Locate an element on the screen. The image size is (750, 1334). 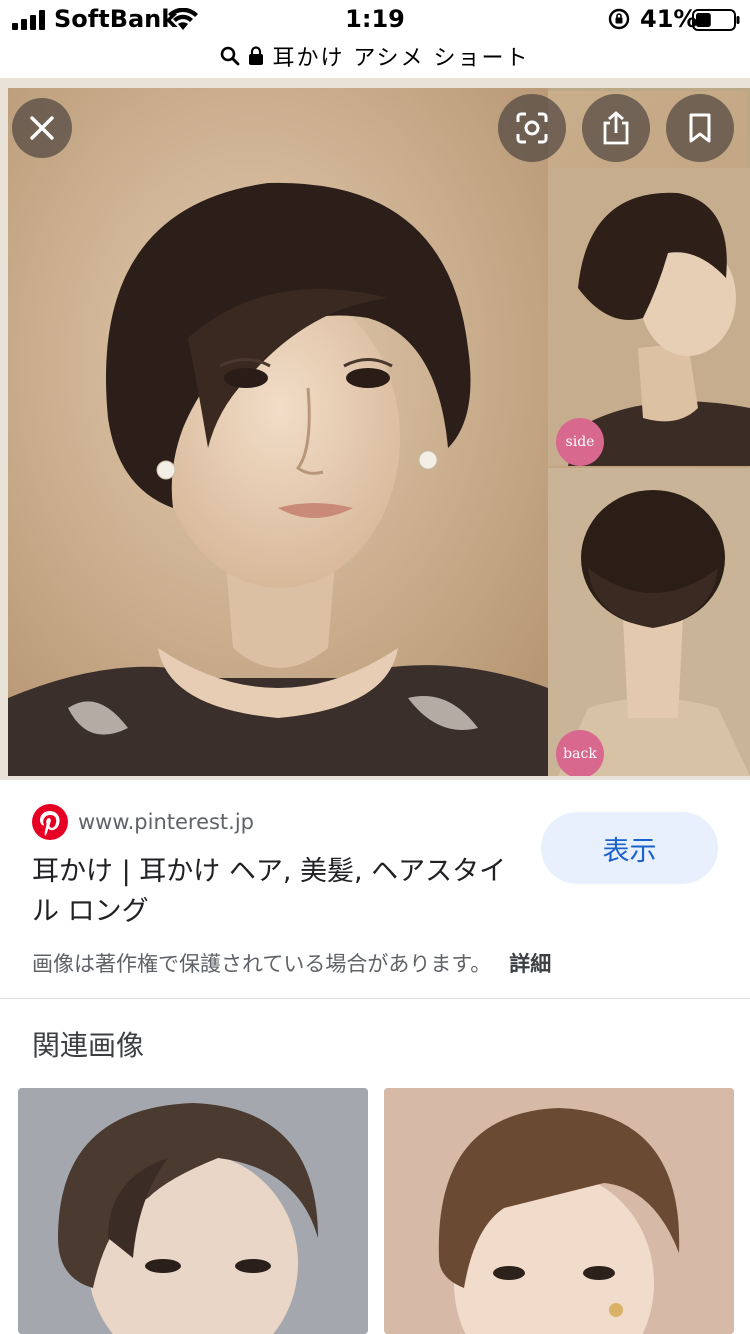
source-row: www.pinterest.jp is located at coordinates (143, 822).